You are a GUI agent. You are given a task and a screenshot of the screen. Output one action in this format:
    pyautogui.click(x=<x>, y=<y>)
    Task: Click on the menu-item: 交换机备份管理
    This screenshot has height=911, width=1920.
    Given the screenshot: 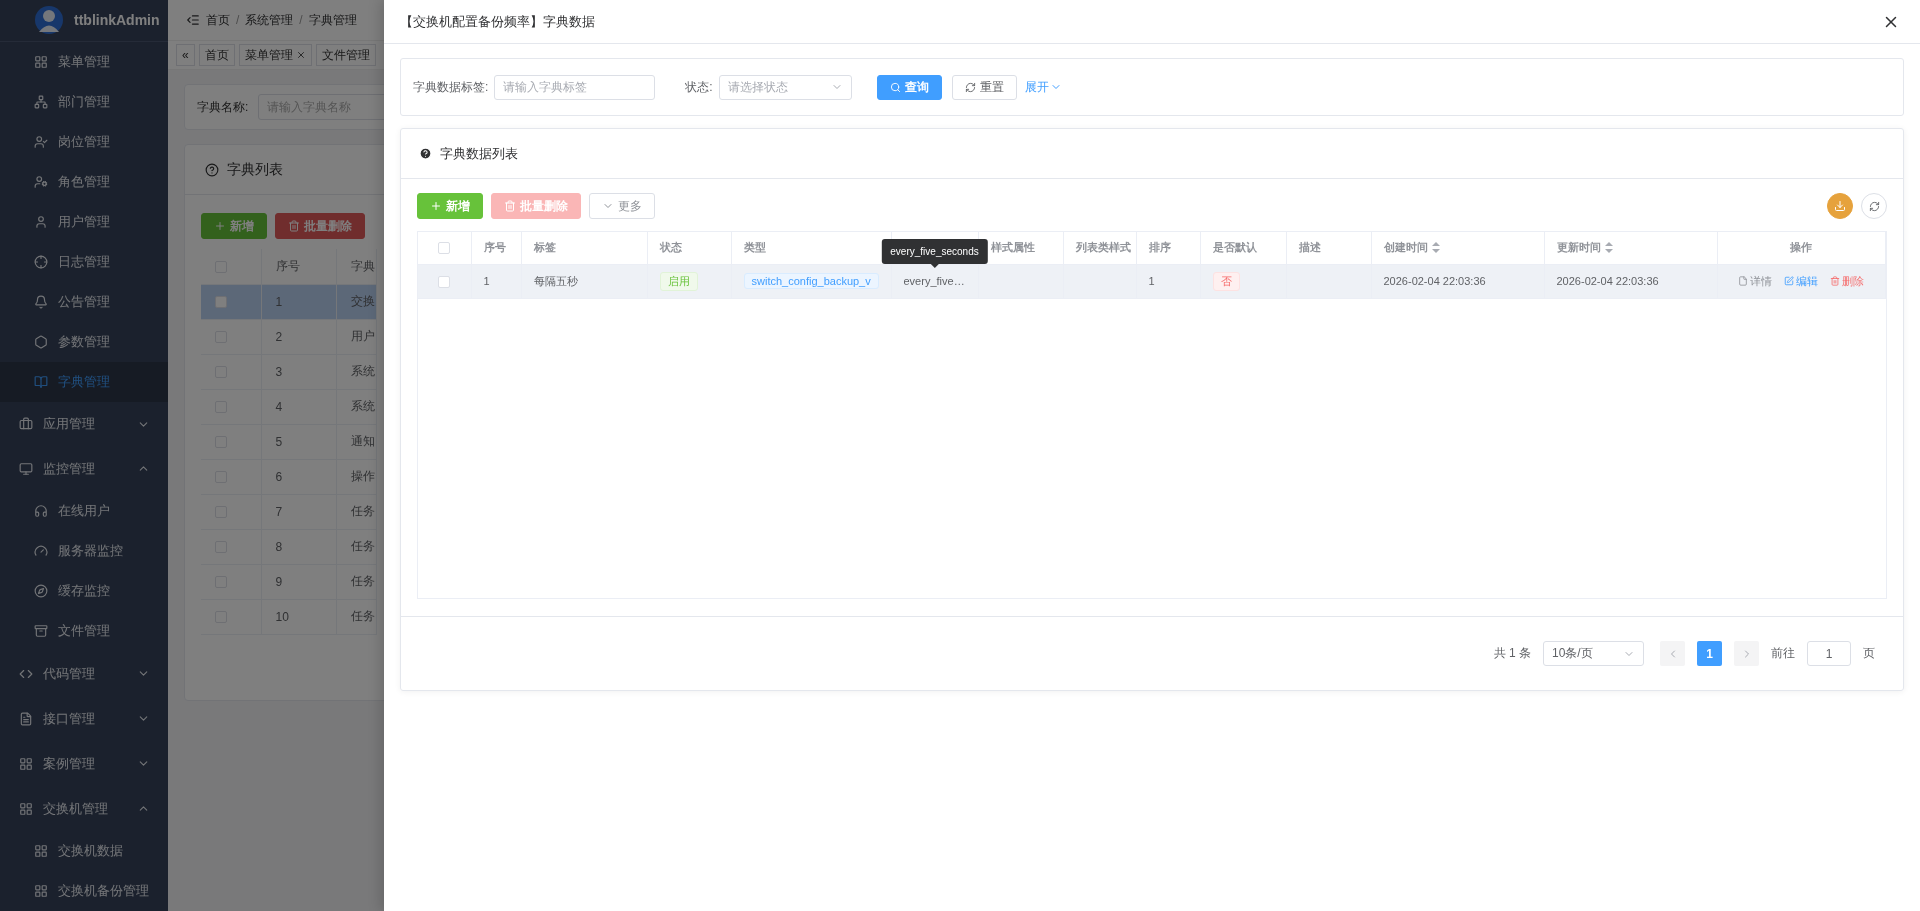 What is the action you would take?
    pyautogui.click(x=84, y=891)
    